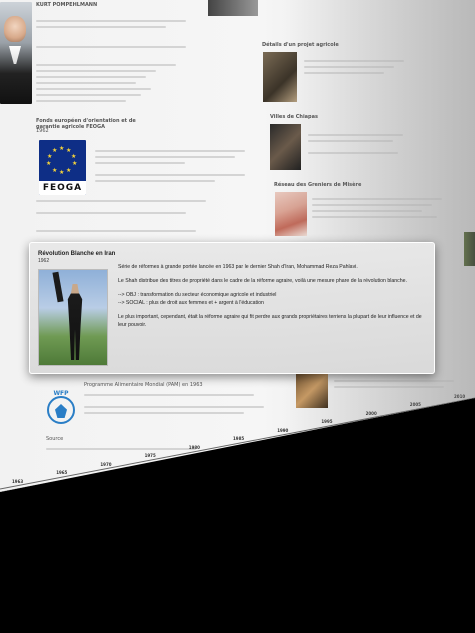 The height and width of the screenshot is (633, 475). Describe the element at coordinates (67, 5) in the screenshot. I see `top-heading: KURT POMPEHLMANN` at that location.